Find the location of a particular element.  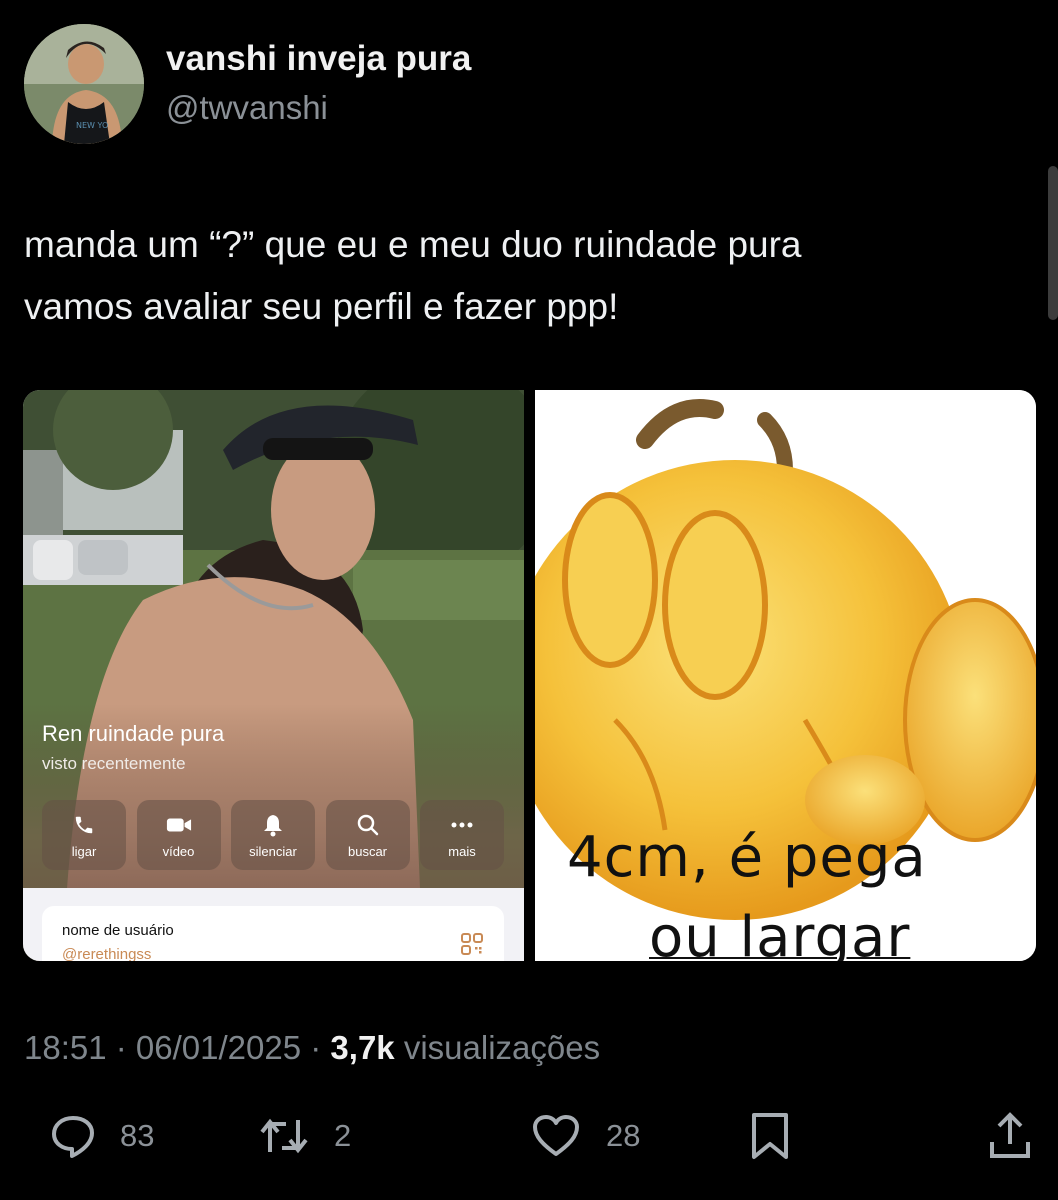

search-button: buscar is located at coordinates (367, 835).